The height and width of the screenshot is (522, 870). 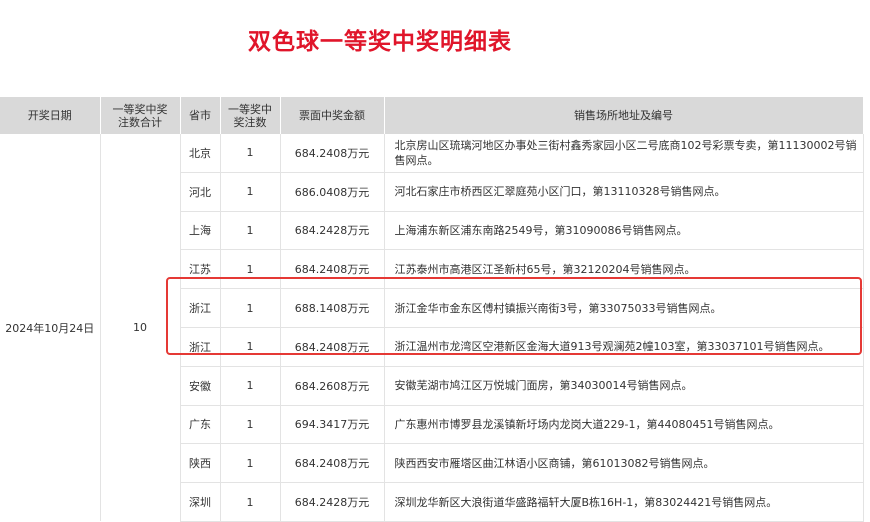 What do you see at coordinates (624, 115) in the screenshot?
I see `header-address: 销售场所地址及编号` at bounding box center [624, 115].